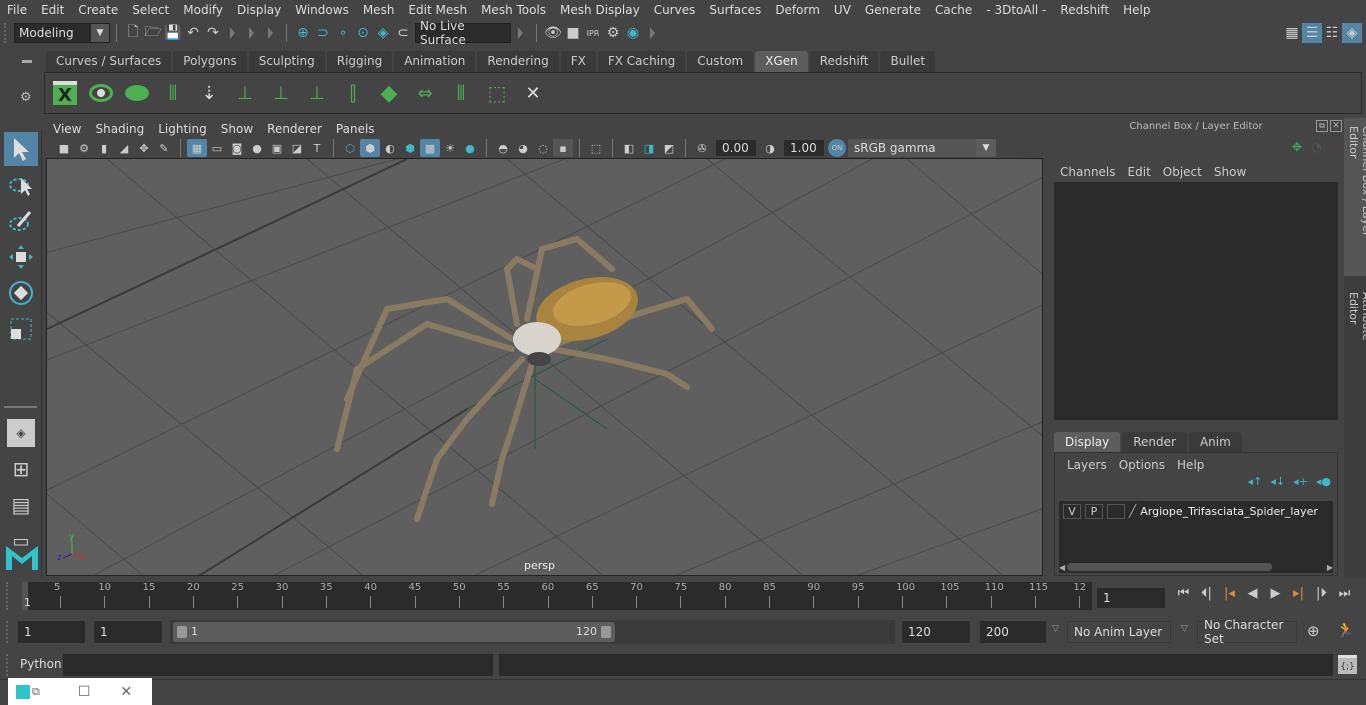  Describe the element at coordinates (1062, 567) in the screenshot. I see `scroll-left-icon: ◀` at that location.